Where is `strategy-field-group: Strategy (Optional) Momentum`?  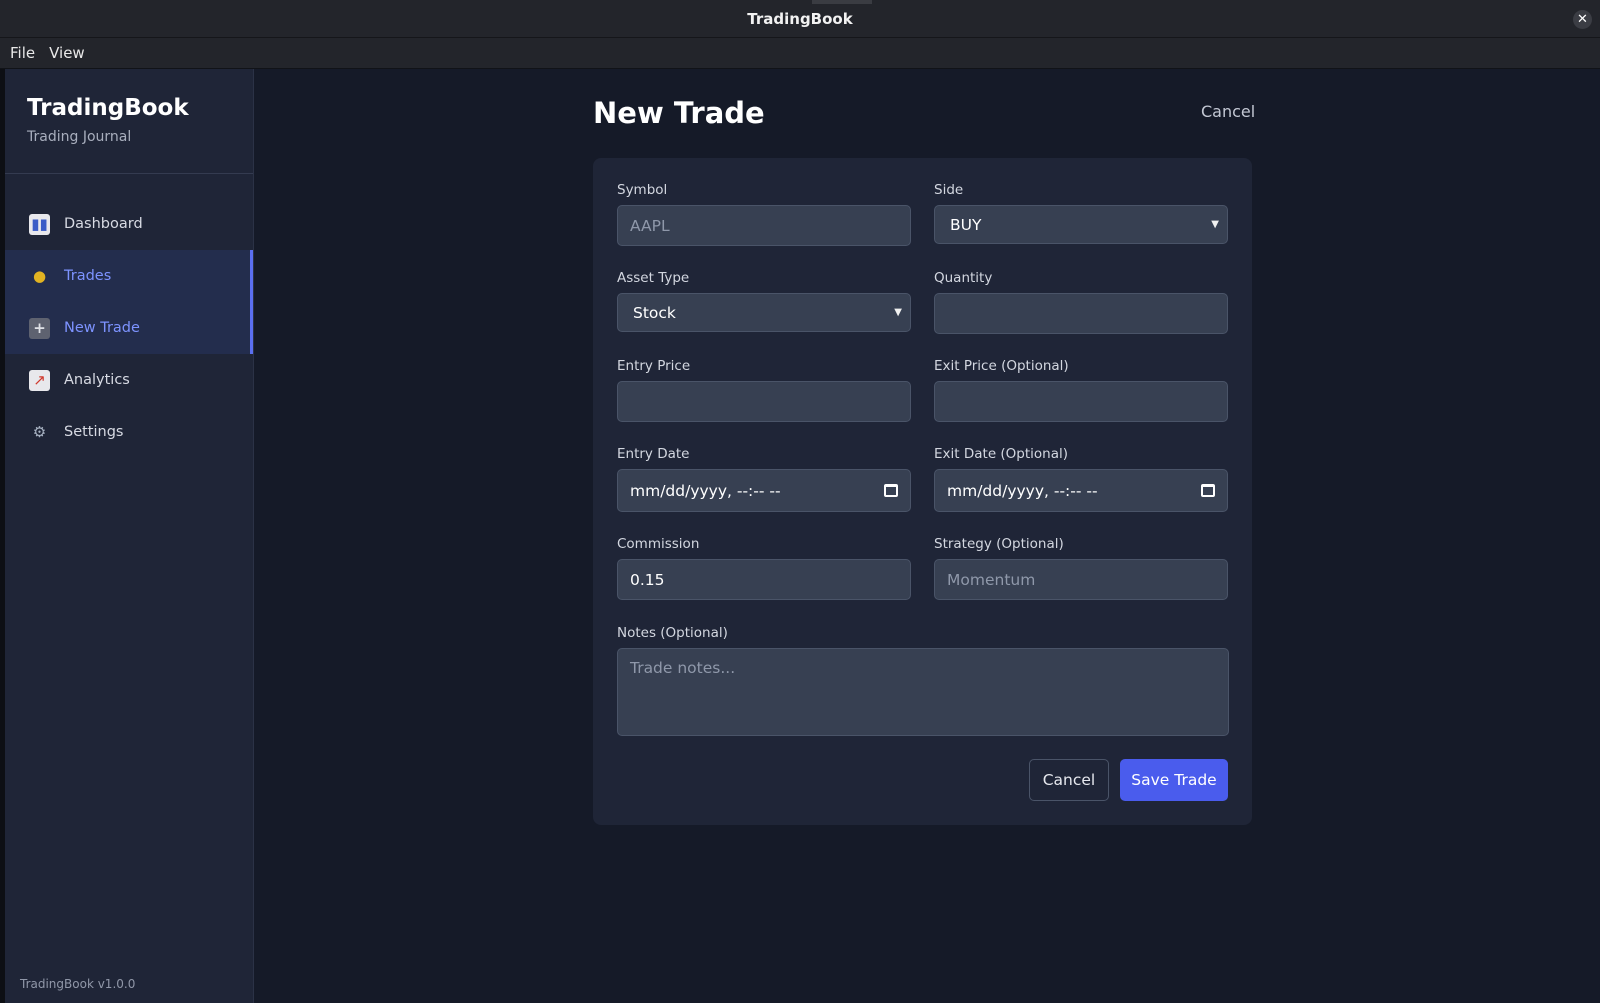
strategy-field-group: Strategy (Optional) Momentum is located at coordinates (1081, 568).